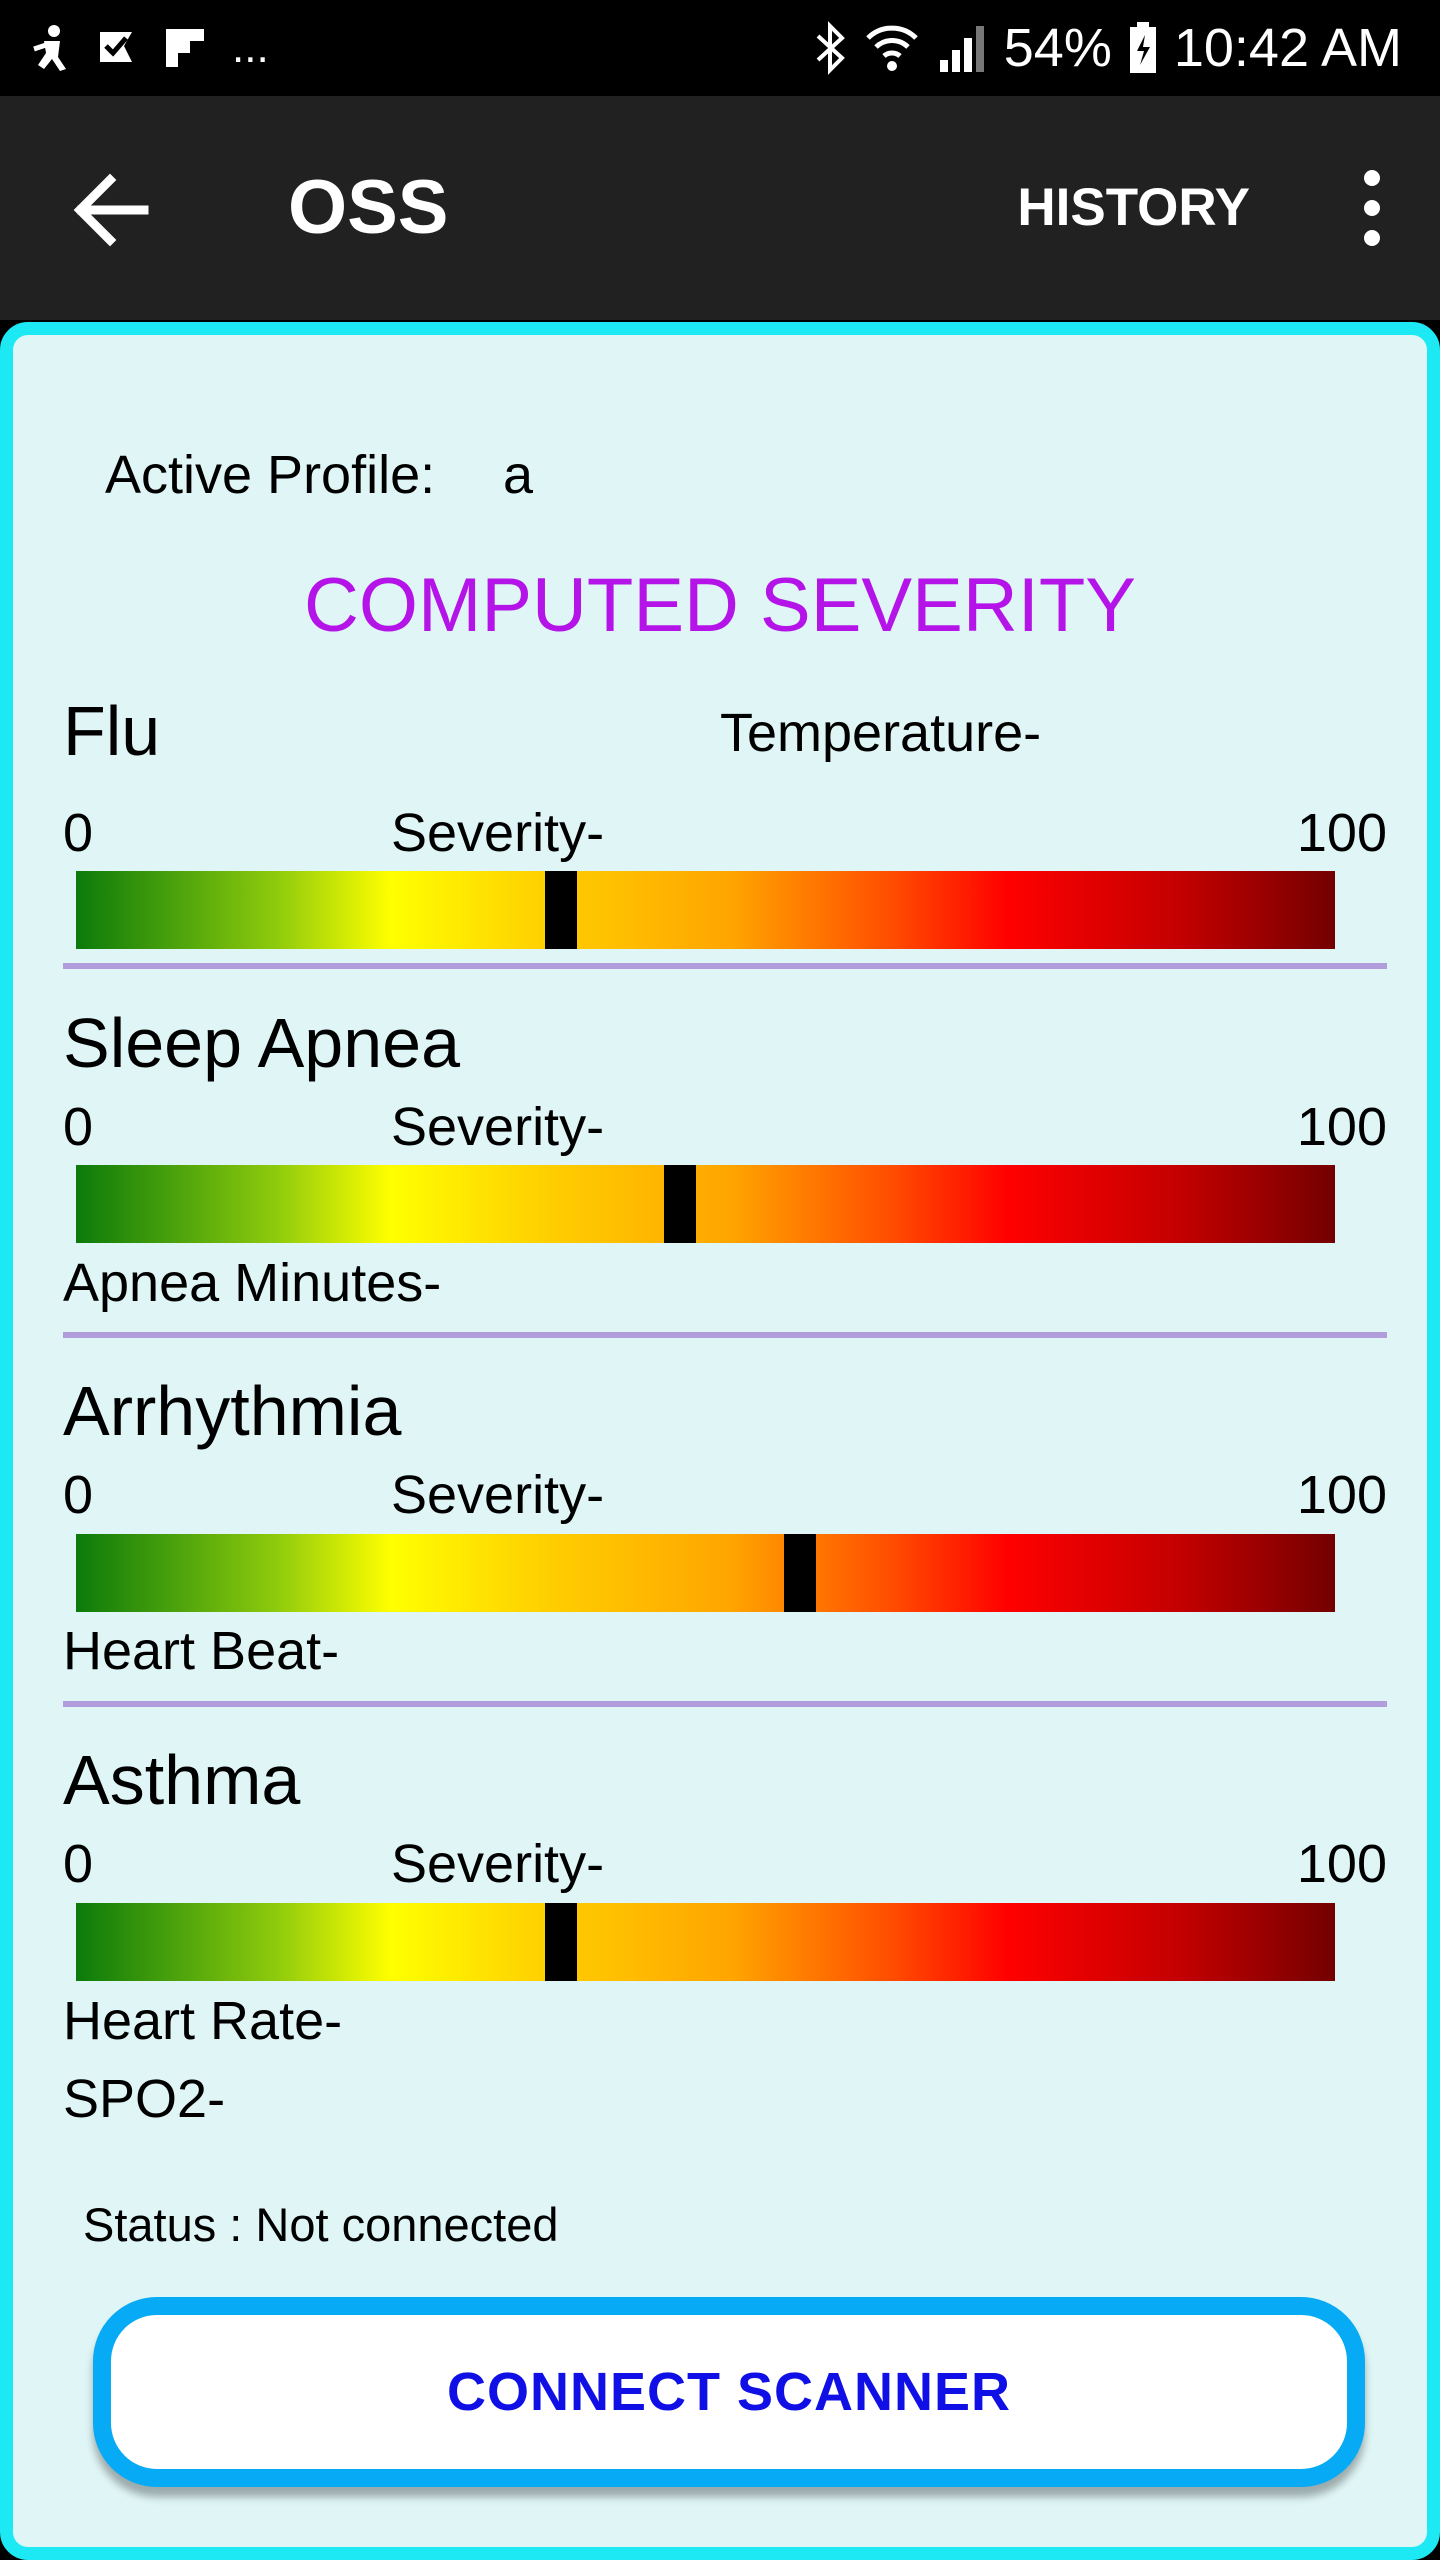 Image resolution: width=1440 pixels, height=2560 pixels. I want to click on check-flag-icon, so click(116, 47).